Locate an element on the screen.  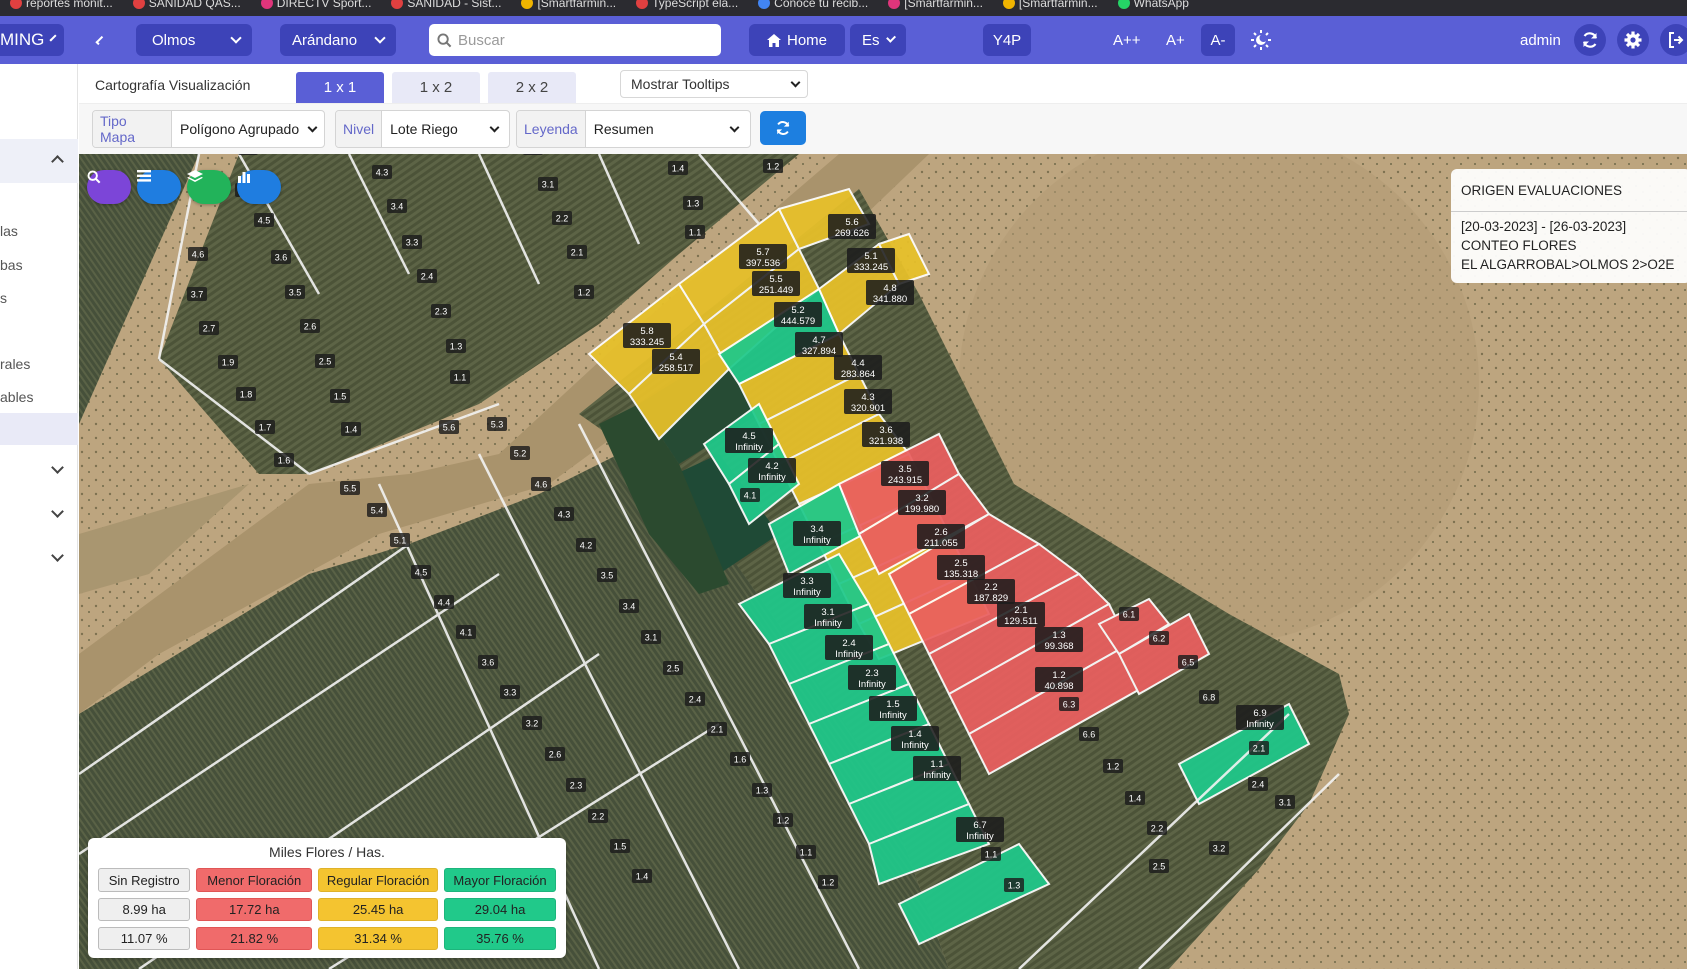
lot-value-label: 5.8333.245 is located at coordinates (647, 335).